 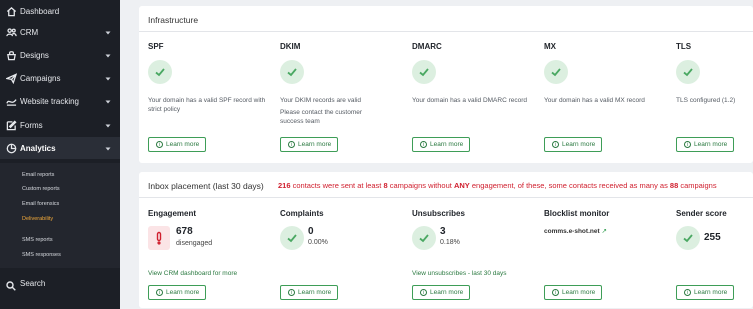 I want to click on dkim-description: Your DKIM records are valid, so click(x=321, y=100).